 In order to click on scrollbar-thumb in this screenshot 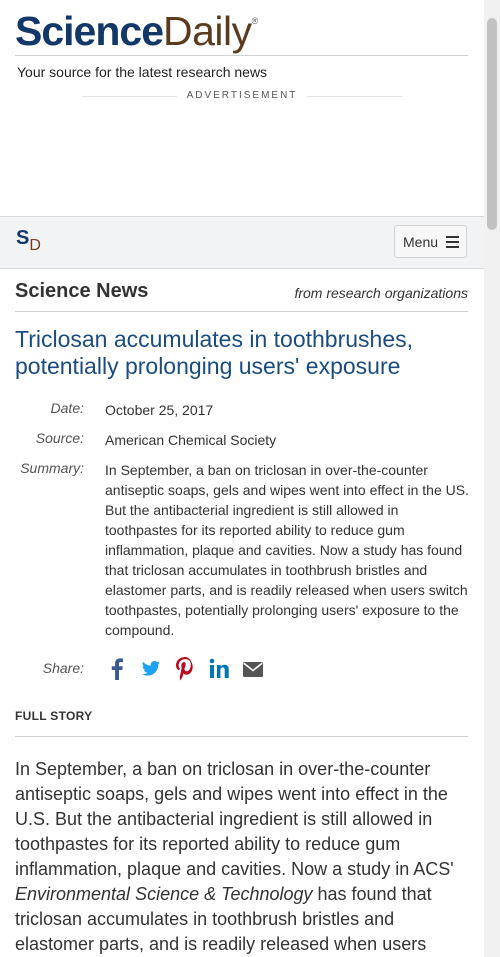, I will do `click(492, 124)`.